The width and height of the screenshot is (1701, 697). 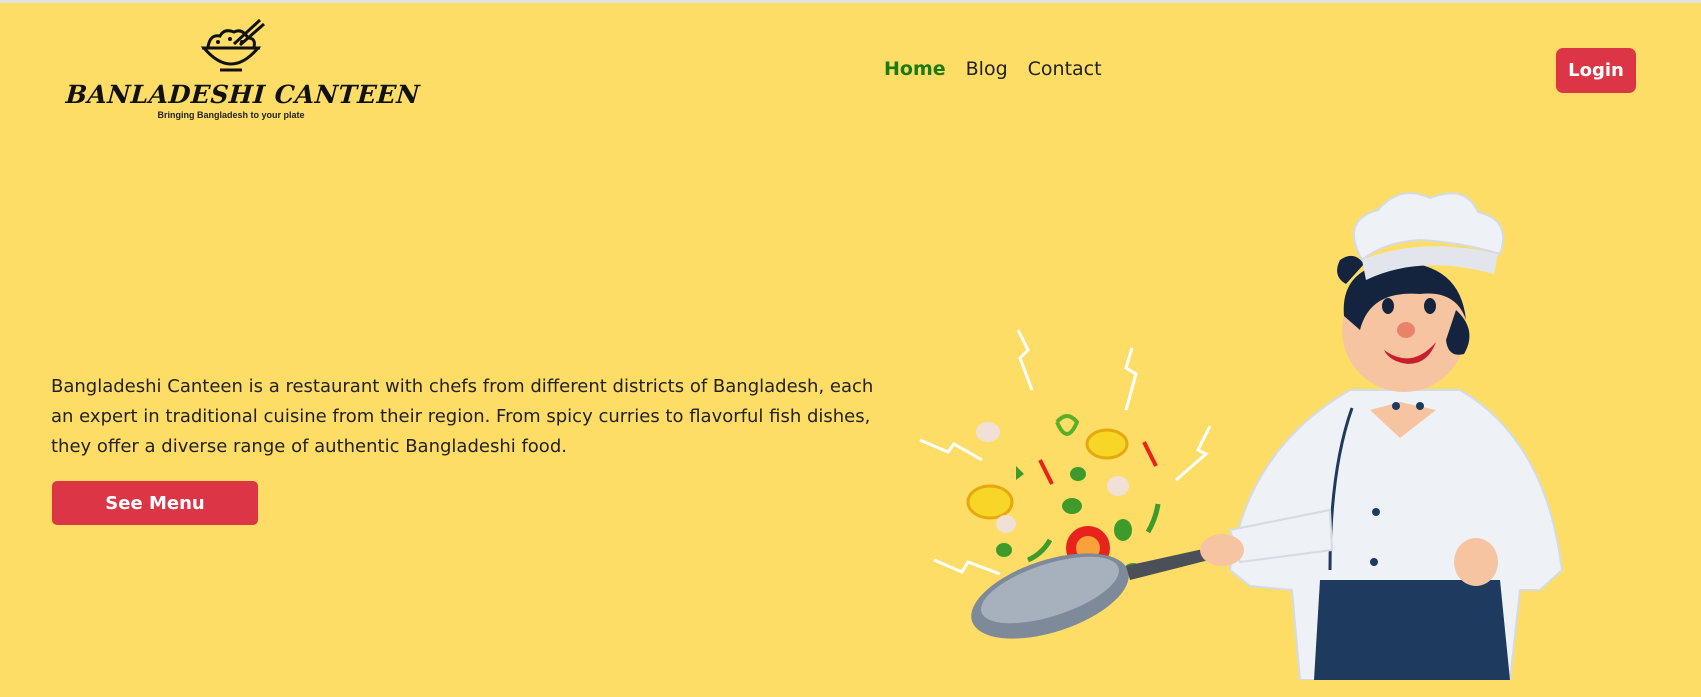 What do you see at coordinates (242, 94) in the screenshot?
I see `brand-name: BANLADESHI CANTEEN` at bounding box center [242, 94].